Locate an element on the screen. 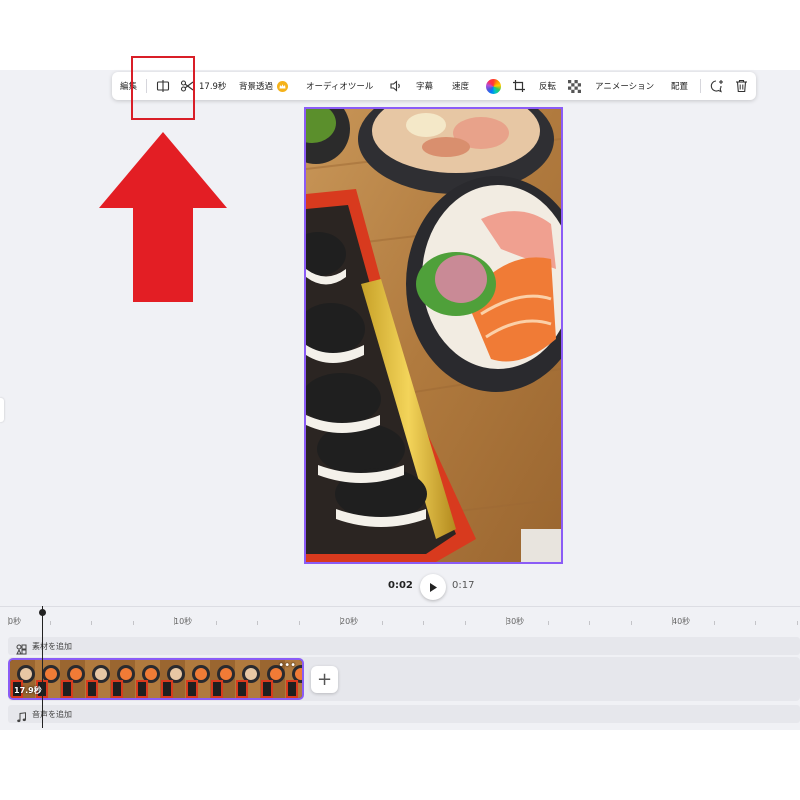 The height and width of the screenshot is (800, 800). annotation-highlight-box is located at coordinates (163, 88).